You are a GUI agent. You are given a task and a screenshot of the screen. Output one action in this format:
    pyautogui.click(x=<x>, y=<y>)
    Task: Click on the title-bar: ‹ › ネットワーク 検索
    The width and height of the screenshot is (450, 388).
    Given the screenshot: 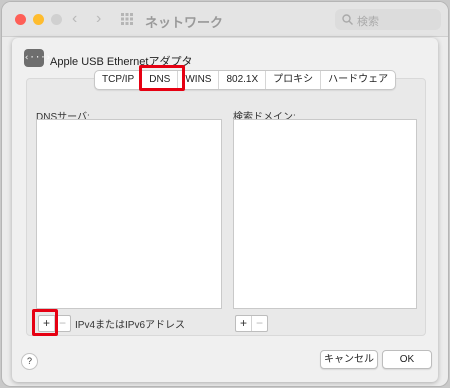 What is the action you would take?
    pyautogui.click(x=225, y=19)
    